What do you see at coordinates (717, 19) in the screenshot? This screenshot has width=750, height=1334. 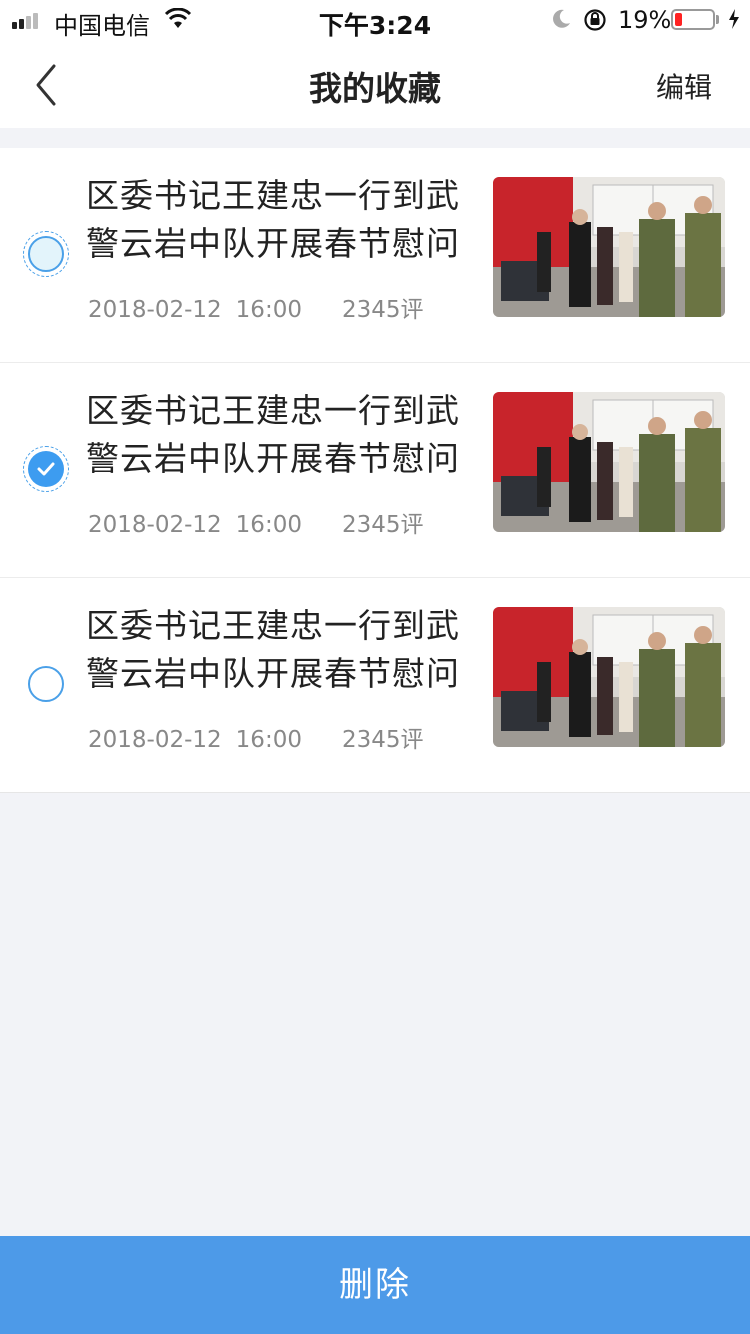 I see `battery-tip` at bounding box center [717, 19].